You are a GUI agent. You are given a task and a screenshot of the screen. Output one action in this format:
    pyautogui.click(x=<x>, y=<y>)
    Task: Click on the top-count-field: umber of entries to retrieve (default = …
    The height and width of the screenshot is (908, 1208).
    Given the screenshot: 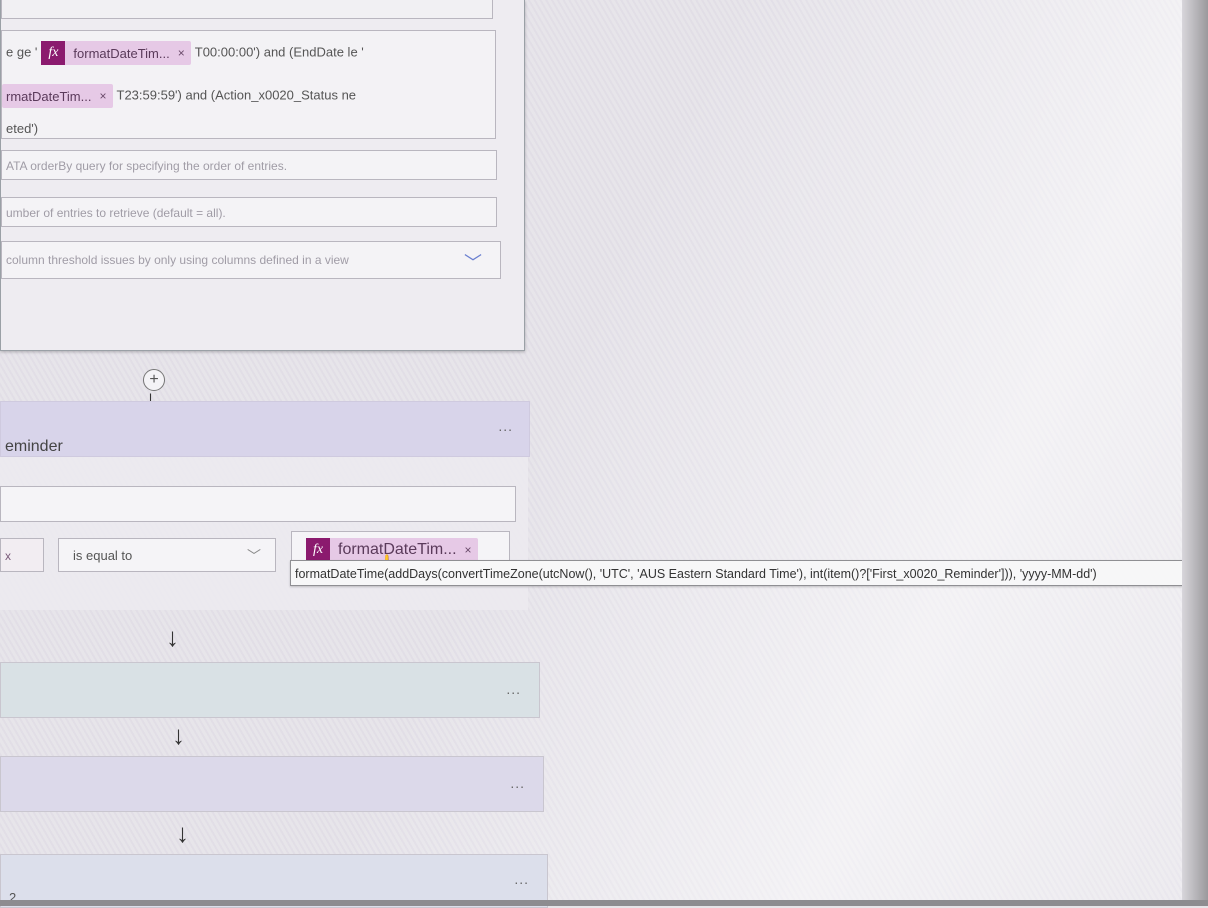 What is the action you would take?
    pyautogui.click(x=249, y=212)
    